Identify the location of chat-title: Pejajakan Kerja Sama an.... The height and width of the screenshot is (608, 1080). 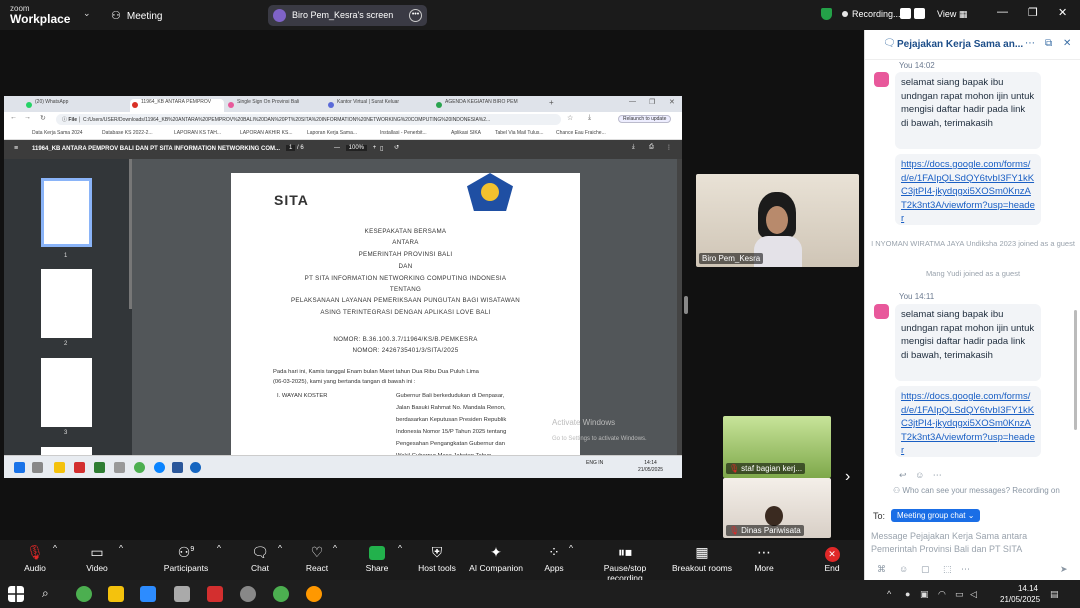
(960, 44).